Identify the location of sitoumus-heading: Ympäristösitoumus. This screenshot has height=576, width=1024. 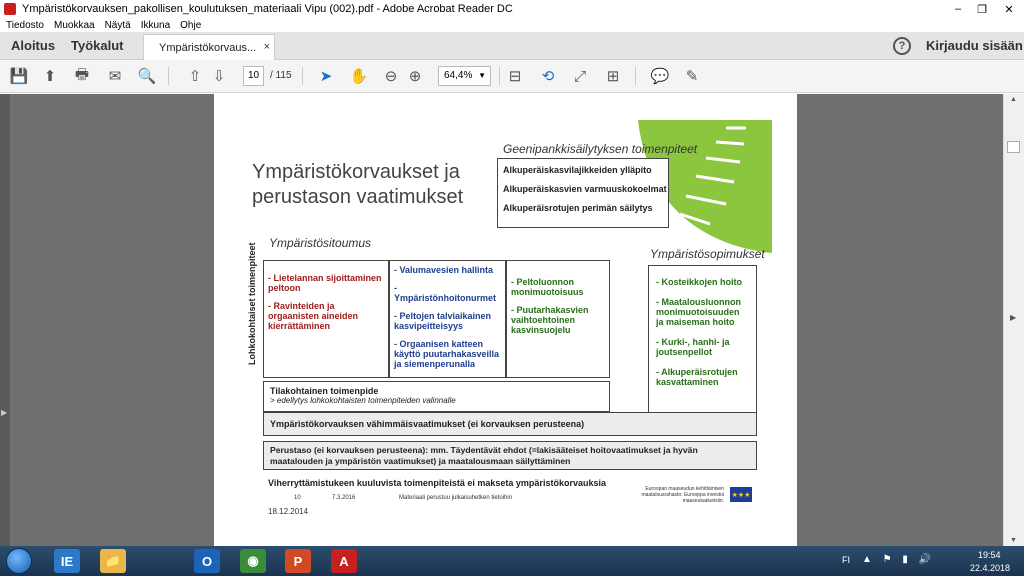
(320, 243).